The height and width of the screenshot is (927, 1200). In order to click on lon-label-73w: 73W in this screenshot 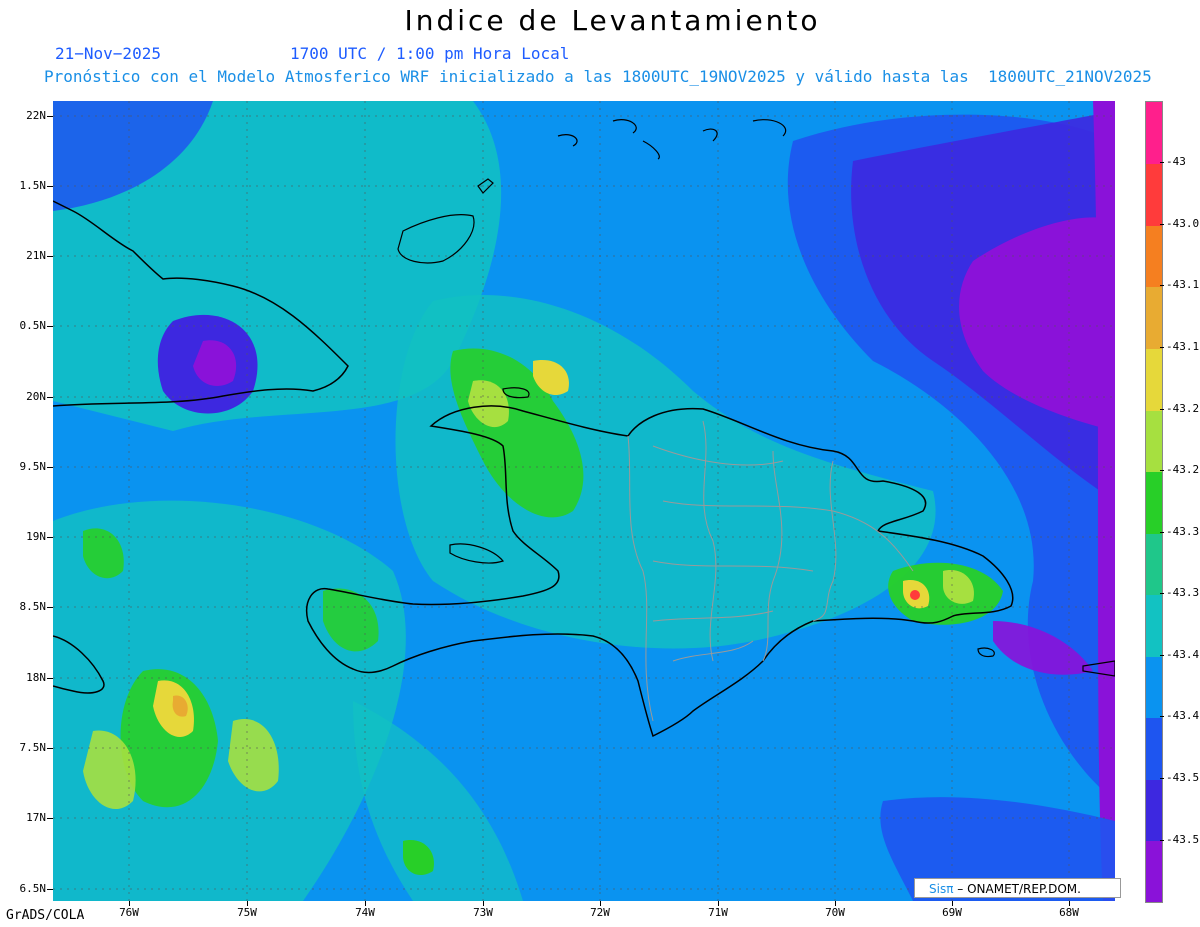, I will do `click(483, 912)`.